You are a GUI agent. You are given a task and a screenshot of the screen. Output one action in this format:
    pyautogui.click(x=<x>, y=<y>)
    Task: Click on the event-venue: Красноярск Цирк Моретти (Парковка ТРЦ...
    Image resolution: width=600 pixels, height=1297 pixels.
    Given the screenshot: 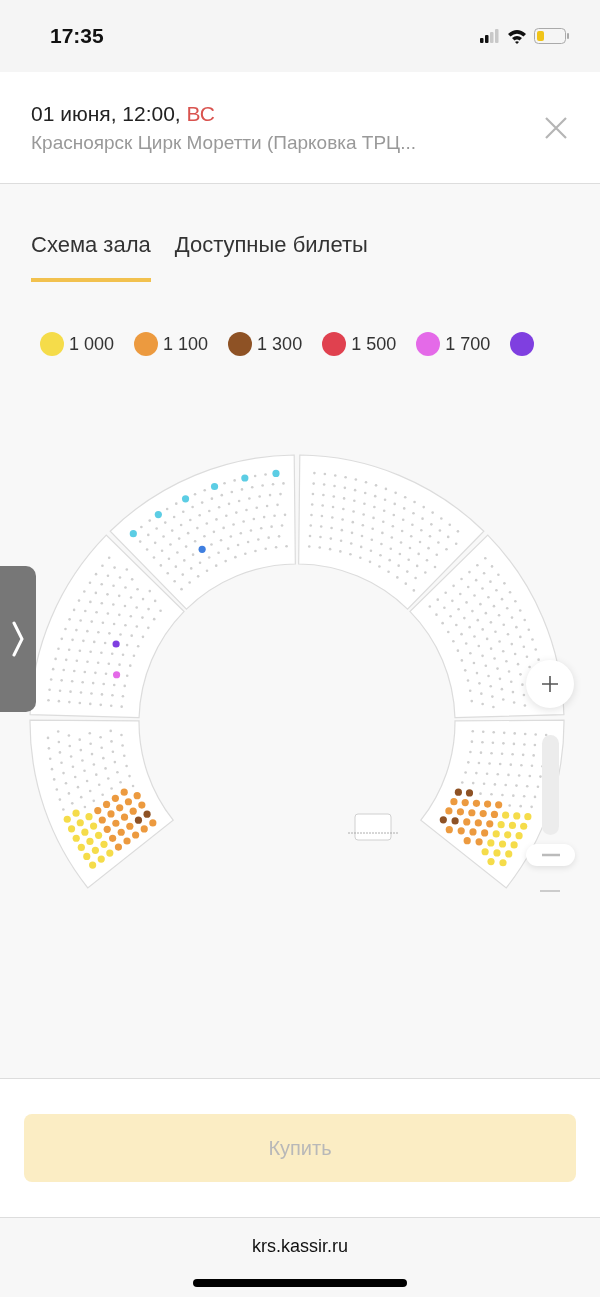 What is the action you would take?
    pyautogui.click(x=223, y=142)
    